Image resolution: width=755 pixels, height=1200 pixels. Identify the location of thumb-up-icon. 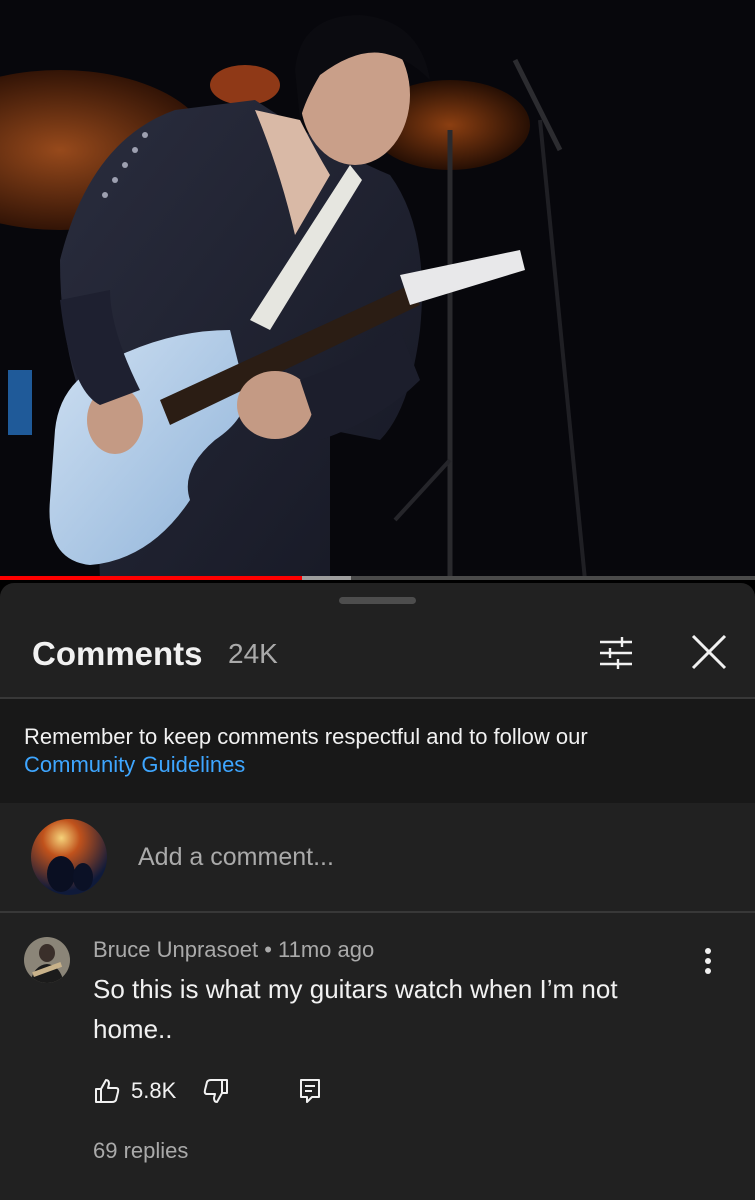
(107, 1091).